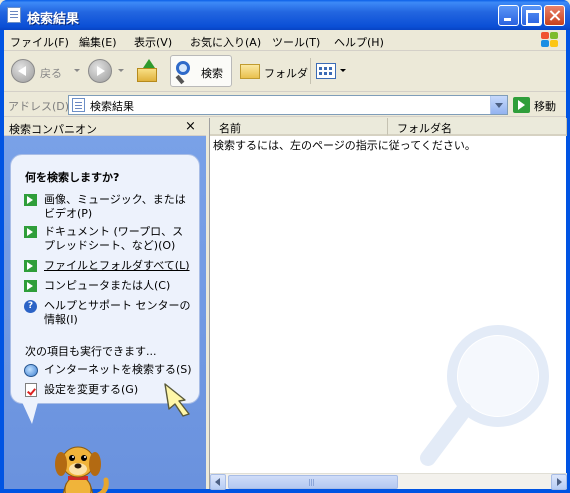 The image size is (570, 493). Describe the element at coordinates (148, 71) in the screenshot. I see `folder-up-icon` at that location.